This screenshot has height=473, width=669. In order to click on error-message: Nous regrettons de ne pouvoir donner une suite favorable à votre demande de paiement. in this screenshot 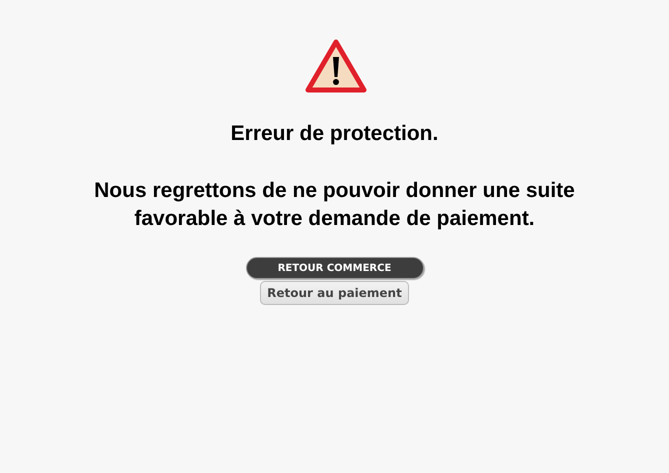, I will do `click(334, 205)`.